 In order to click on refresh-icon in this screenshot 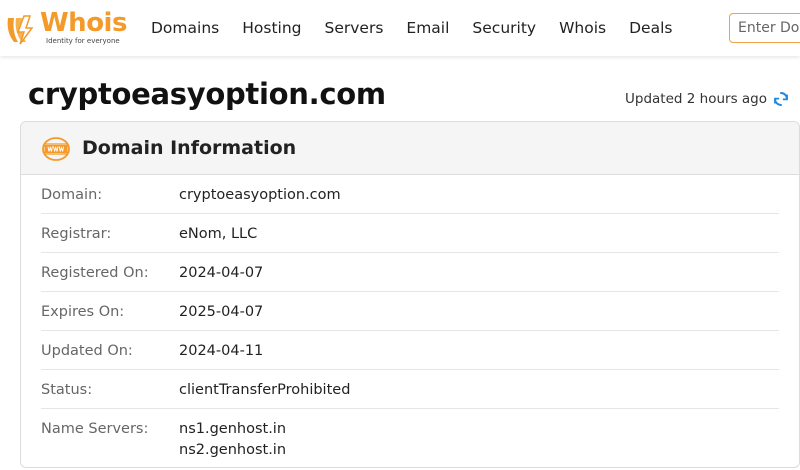, I will do `click(781, 99)`.